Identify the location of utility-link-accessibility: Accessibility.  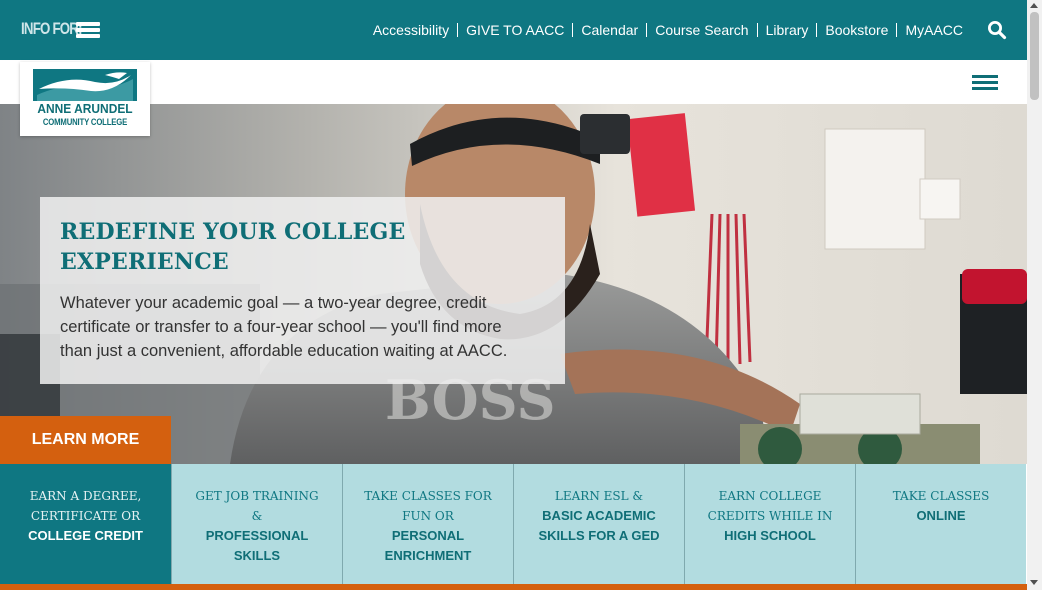
(411, 30).